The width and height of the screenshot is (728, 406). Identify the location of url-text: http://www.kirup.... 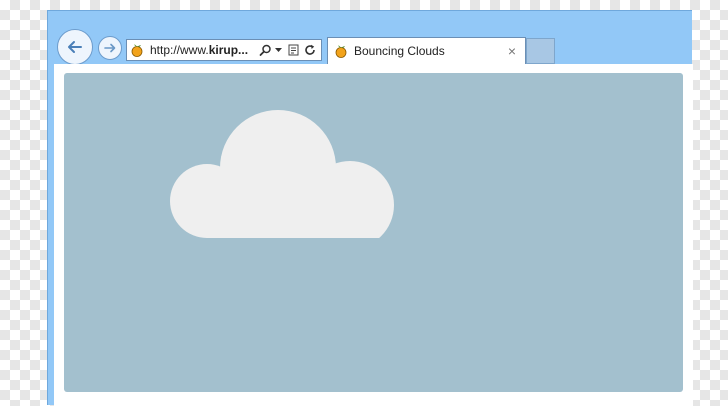
(202, 50).